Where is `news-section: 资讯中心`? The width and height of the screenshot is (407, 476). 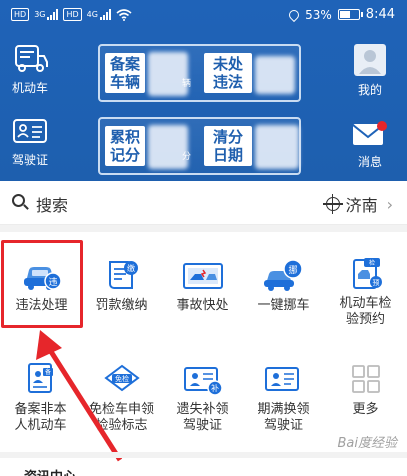
news-section: 资讯中心 is located at coordinates (203, 464).